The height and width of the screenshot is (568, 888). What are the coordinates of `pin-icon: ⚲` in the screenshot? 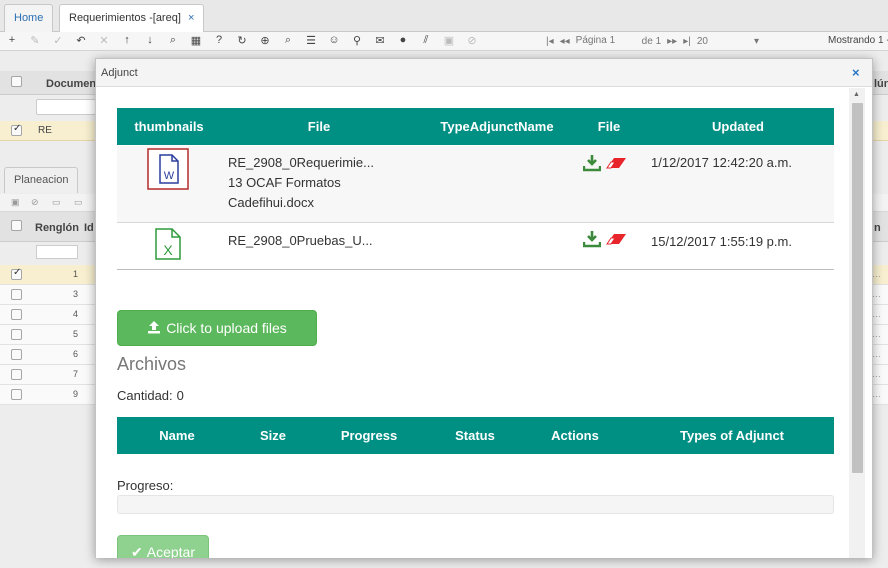 It's located at (357, 40).